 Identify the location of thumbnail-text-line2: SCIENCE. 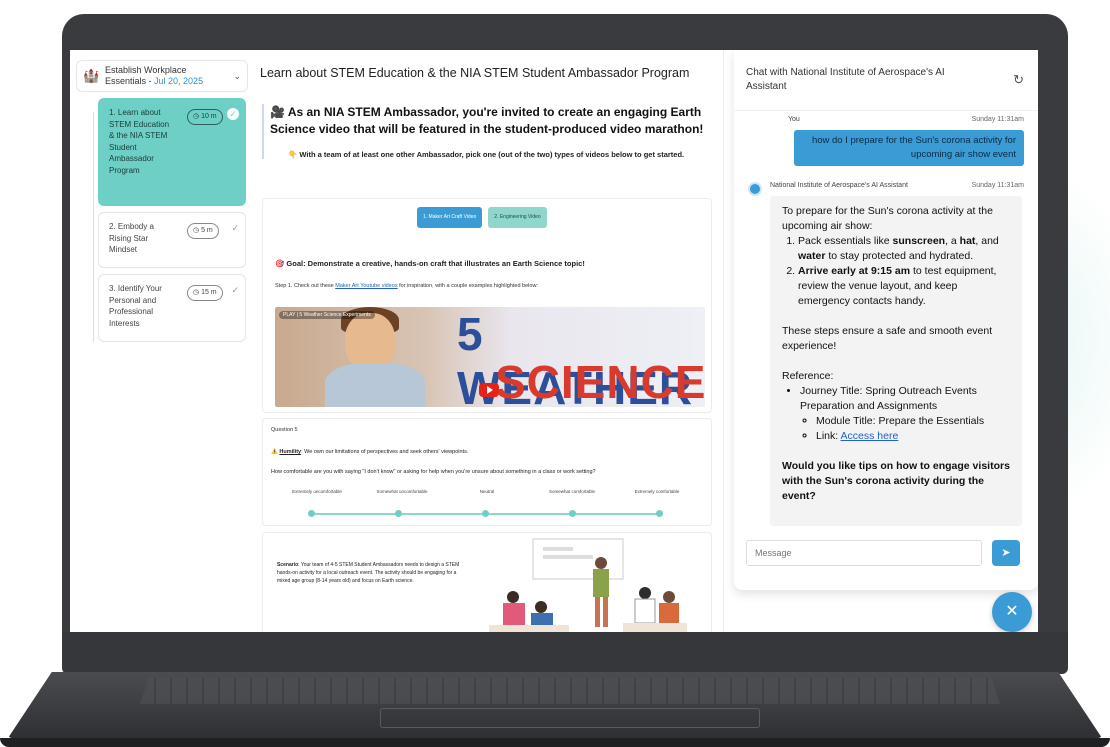
(600, 381).